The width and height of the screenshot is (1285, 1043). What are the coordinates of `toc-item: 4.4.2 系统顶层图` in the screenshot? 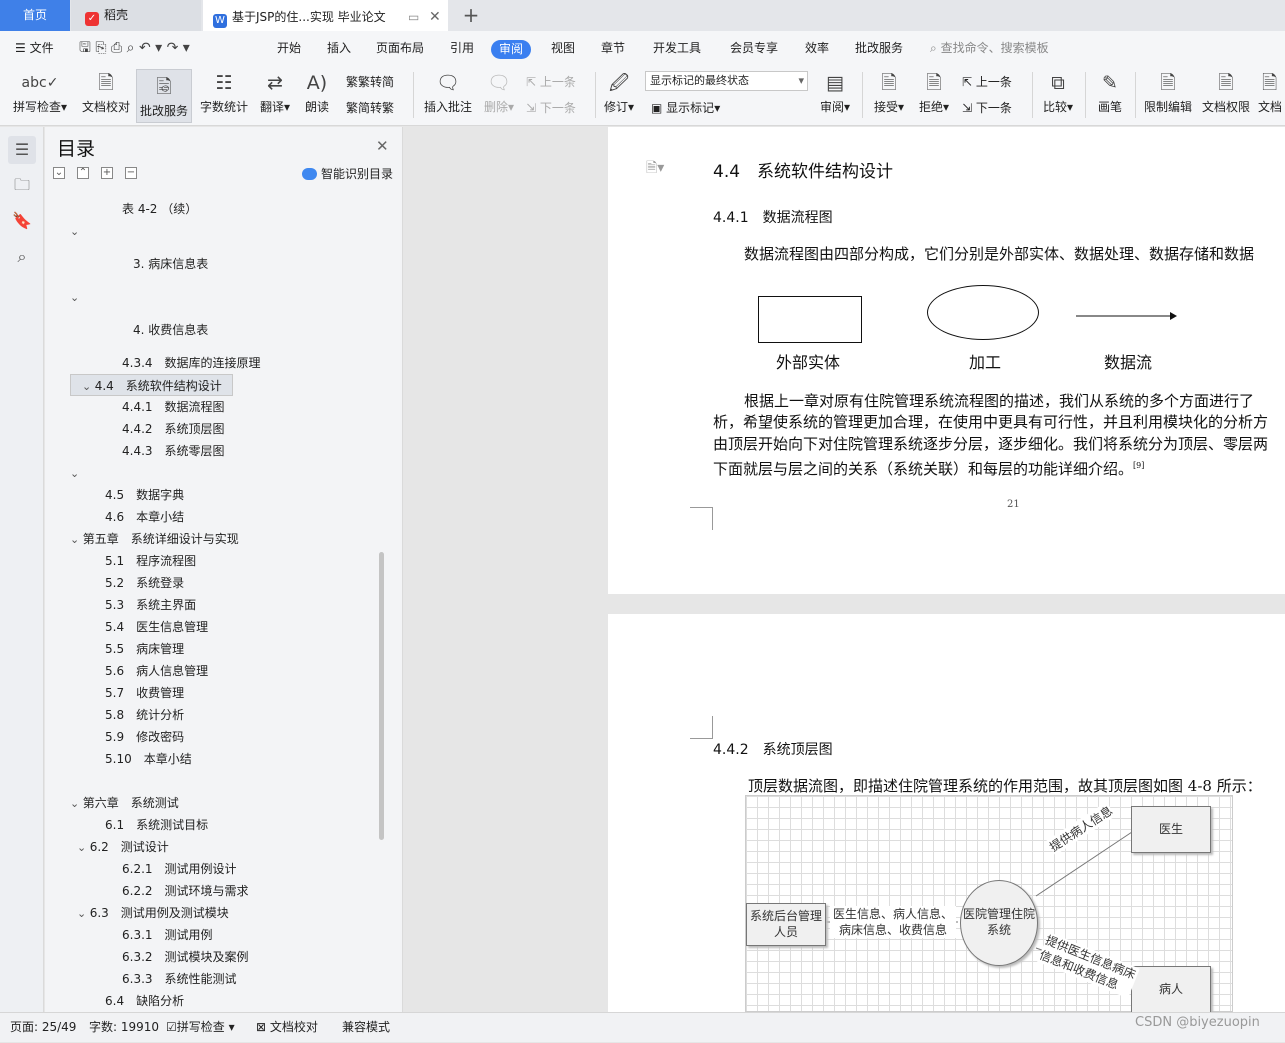 It's located at (224, 429).